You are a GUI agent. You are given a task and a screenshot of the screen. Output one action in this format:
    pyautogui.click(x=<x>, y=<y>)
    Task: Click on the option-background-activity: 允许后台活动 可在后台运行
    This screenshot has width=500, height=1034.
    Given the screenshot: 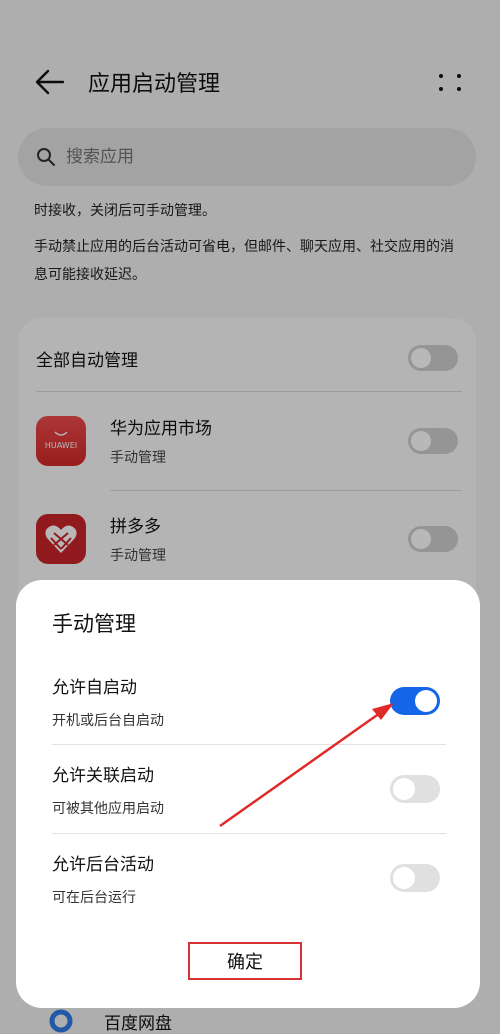 What is the action you would take?
    pyautogui.click(x=246, y=878)
    